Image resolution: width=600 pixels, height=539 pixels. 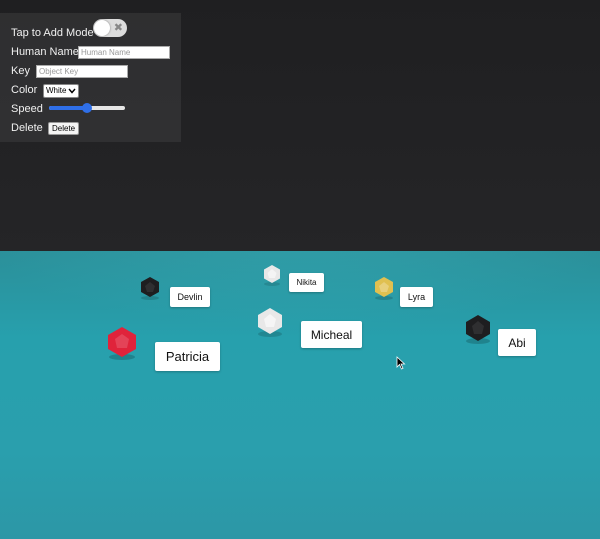 I want to click on object-lyra-label: Lyra, so click(x=416, y=297).